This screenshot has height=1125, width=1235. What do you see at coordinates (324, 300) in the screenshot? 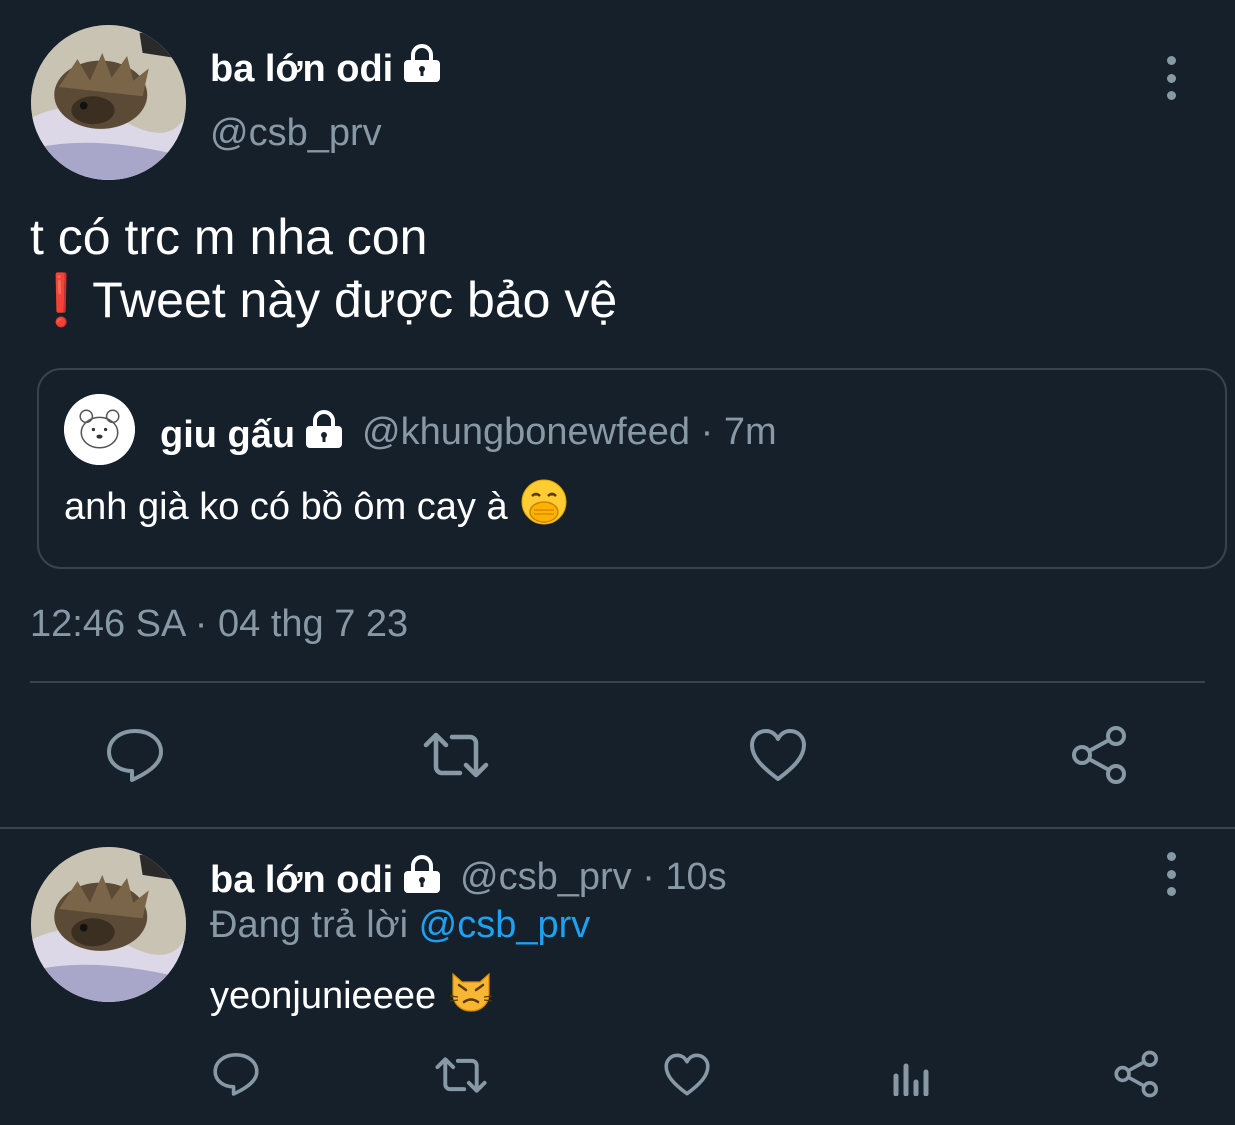
I see `tweet-text-line2: ❗Tweet này được bảo vệ` at bounding box center [324, 300].